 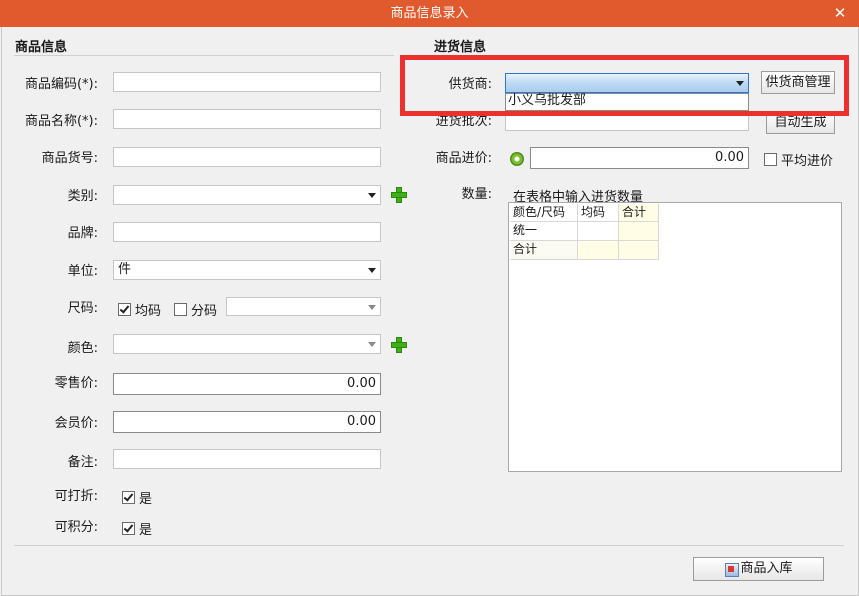 I want to click on color-label: 颜色:, so click(x=82, y=348).